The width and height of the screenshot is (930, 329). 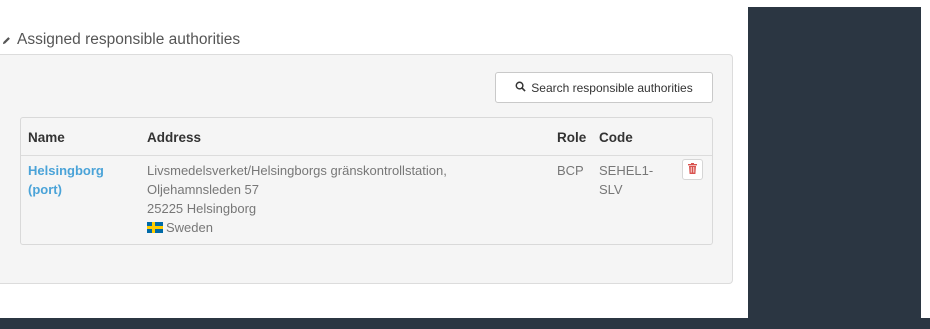 I want to click on authority-name-link: Helsingborg (port), so click(x=66, y=180).